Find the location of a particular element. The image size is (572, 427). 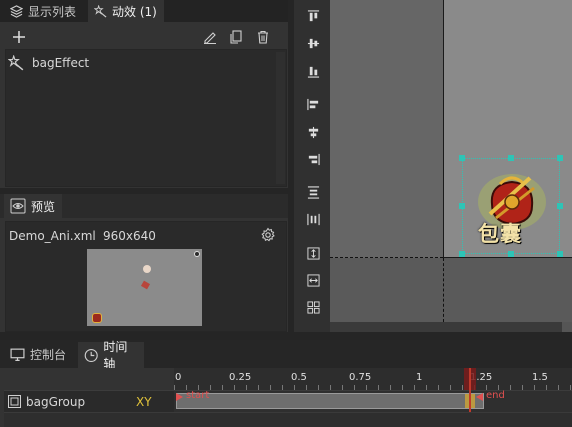

delete-effect-button is located at coordinates (263, 37).